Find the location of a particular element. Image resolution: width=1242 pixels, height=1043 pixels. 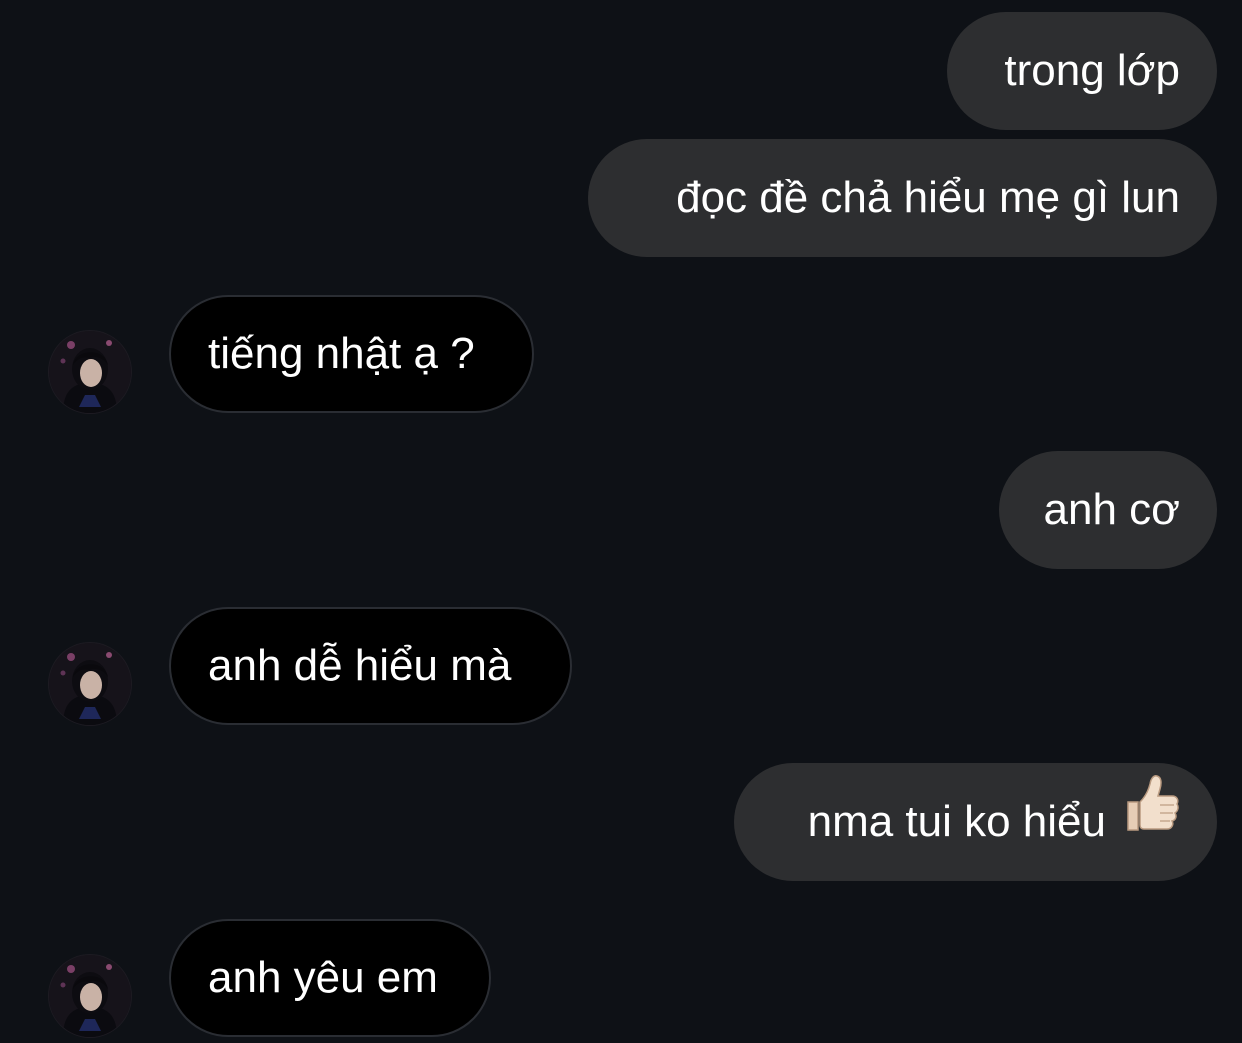

message-text: tiếng nhật ạ ? is located at coordinates (341, 353).